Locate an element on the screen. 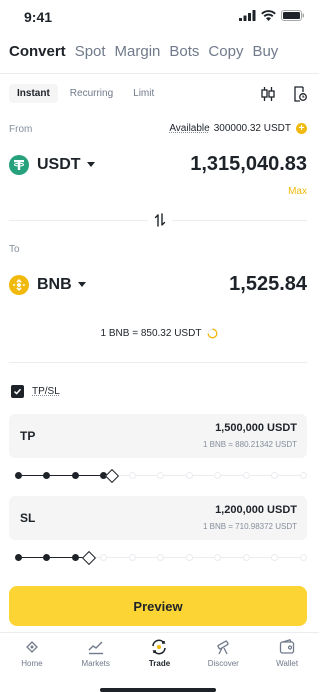  tpsl-toggle: TP/SL is located at coordinates (35, 391).